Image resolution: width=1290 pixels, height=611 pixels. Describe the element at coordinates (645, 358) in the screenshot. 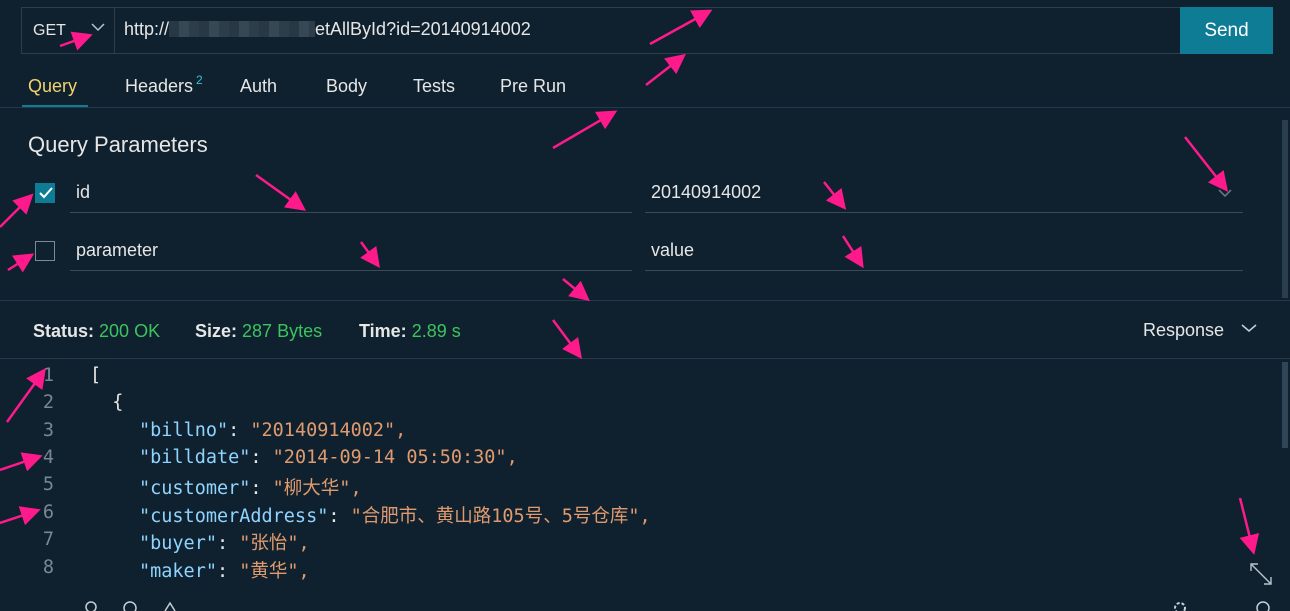

I see `status-divider` at that location.